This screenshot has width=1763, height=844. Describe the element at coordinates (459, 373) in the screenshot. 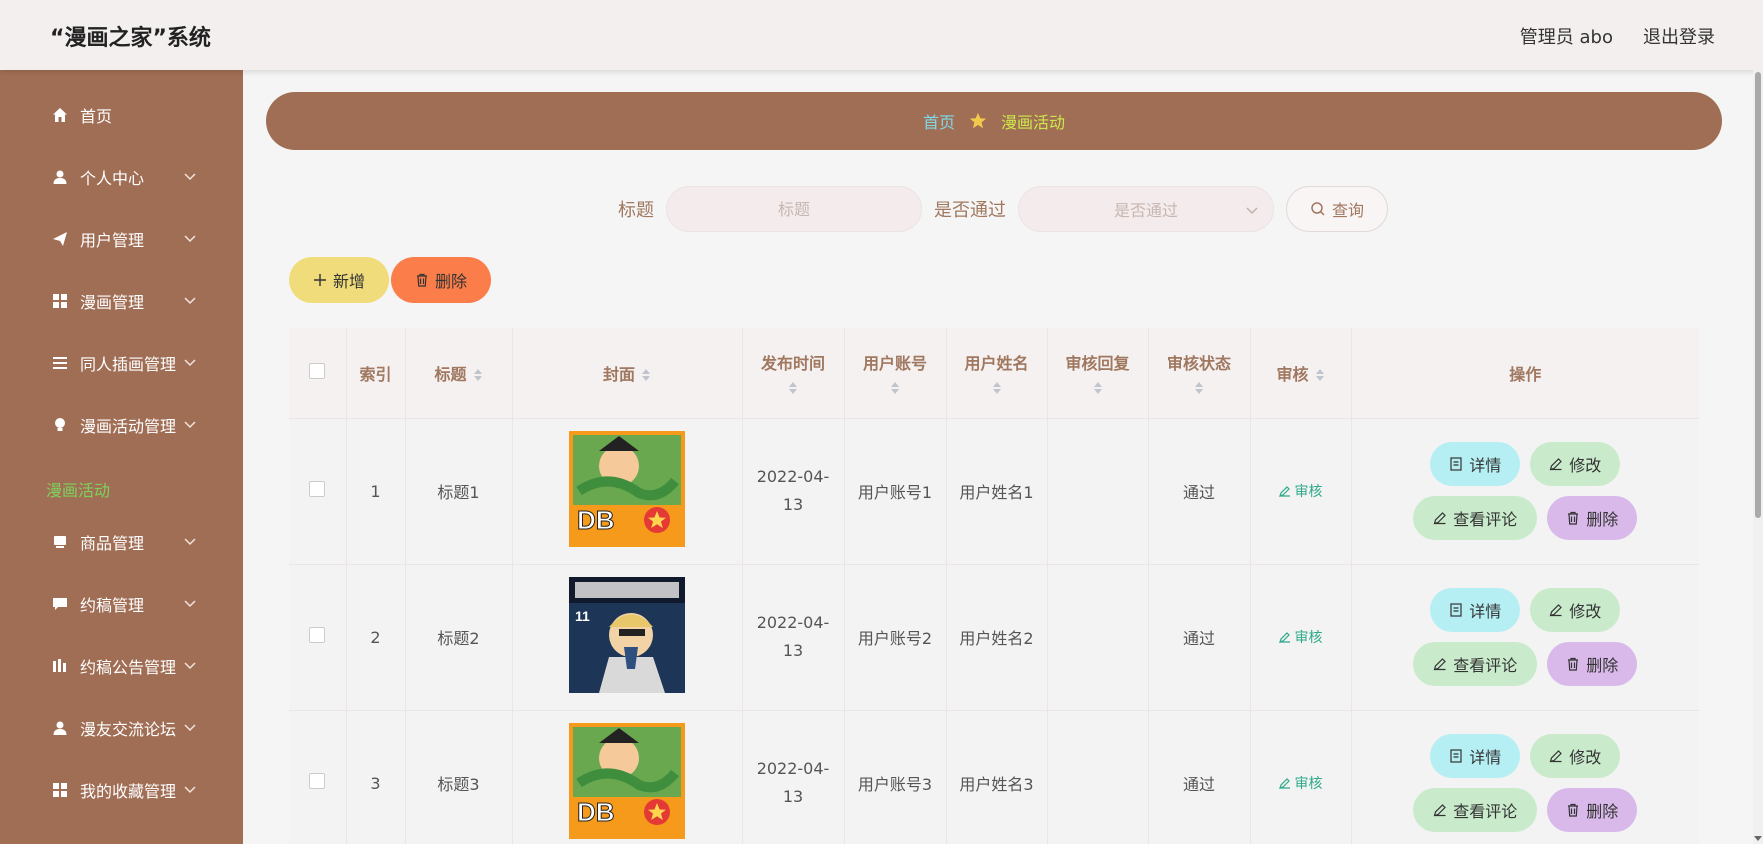

I see `header-title: 标题` at that location.